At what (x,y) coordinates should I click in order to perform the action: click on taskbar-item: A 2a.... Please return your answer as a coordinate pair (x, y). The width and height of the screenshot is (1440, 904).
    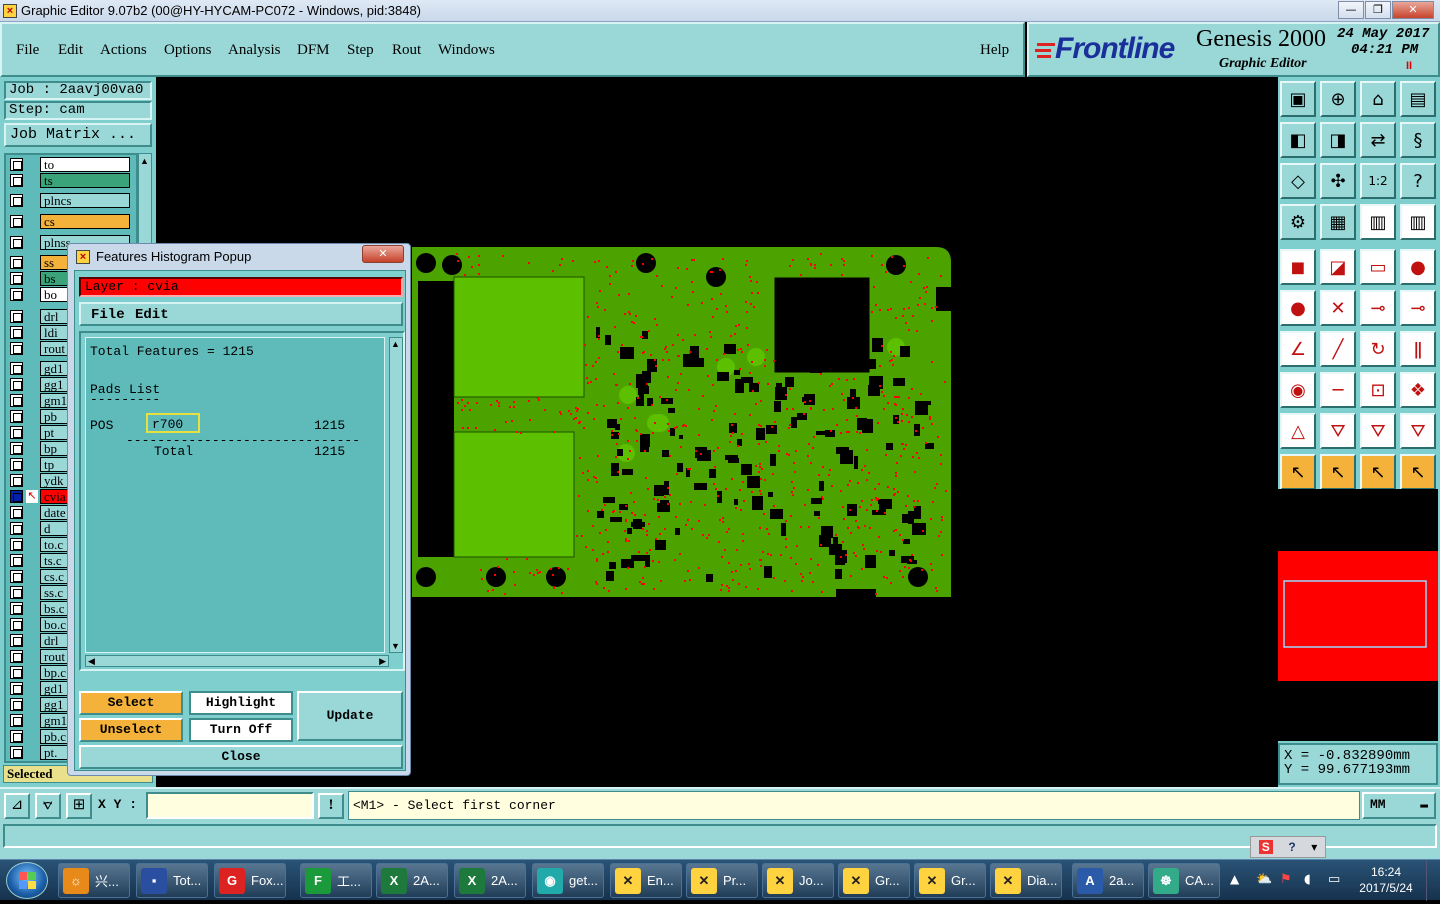
    Looking at the image, I should click on (1108, 880).